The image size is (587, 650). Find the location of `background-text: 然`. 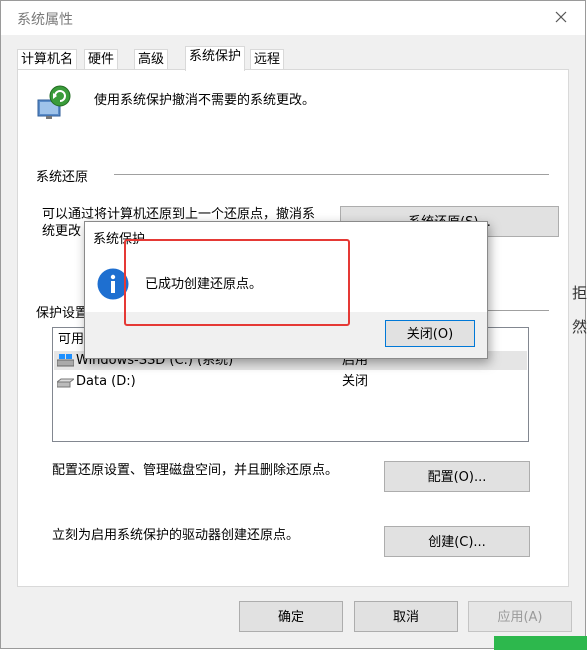

background-text: 然 is located at coordinates (579, 327).